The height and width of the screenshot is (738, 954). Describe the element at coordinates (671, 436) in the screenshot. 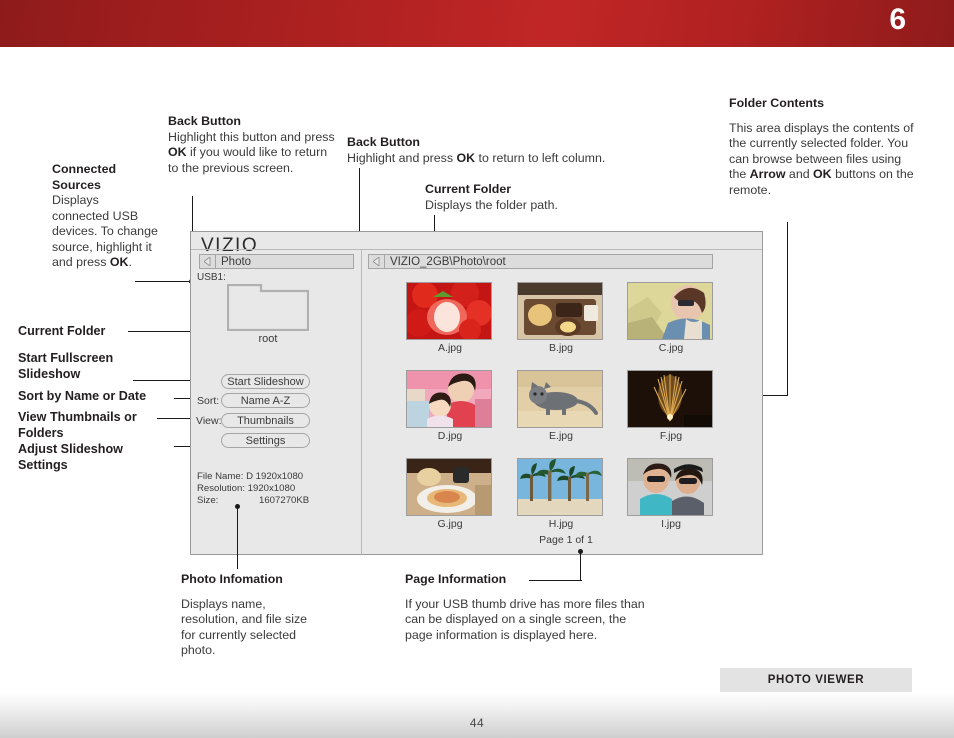

I see `thumbnail-caption: F.jpg` at that location.